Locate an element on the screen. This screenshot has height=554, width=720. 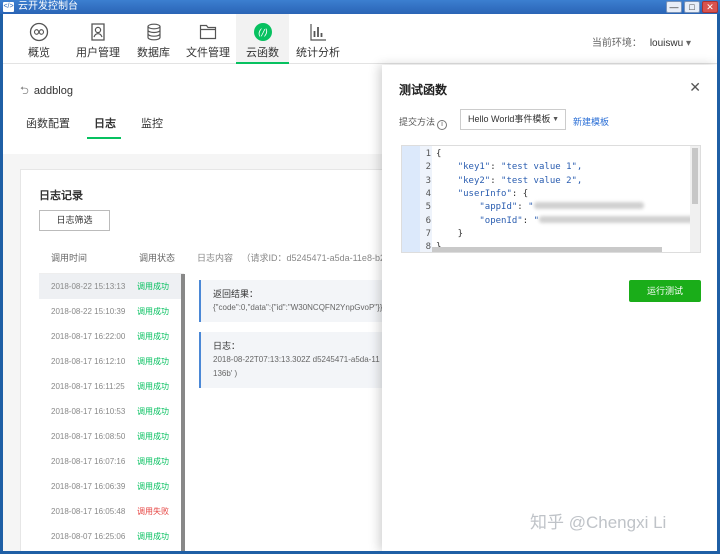
log-row: 2018-08-07 16:25:06 调用成功 is located at coordinates (111, 536).